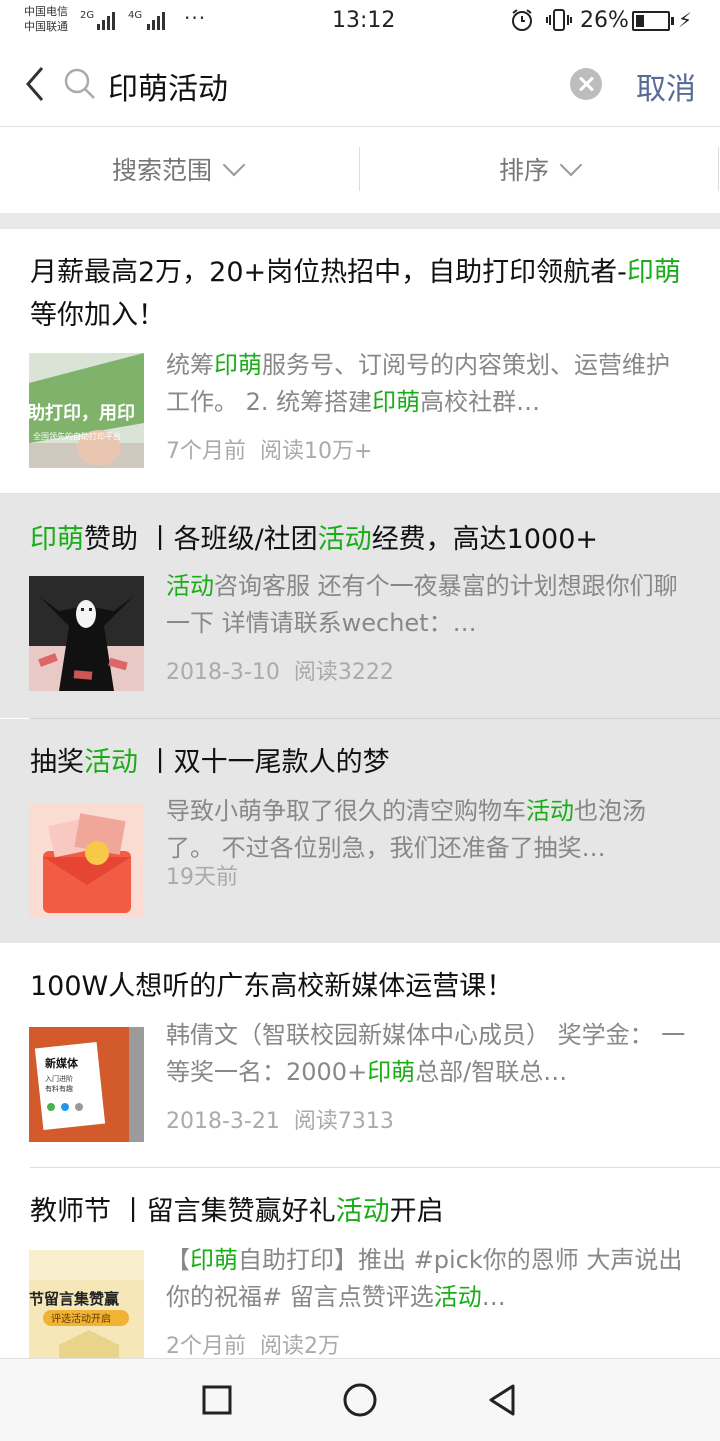 The image size is (720, 1441). I want to click on result-reads: 阅读3222, so click(343, 672).